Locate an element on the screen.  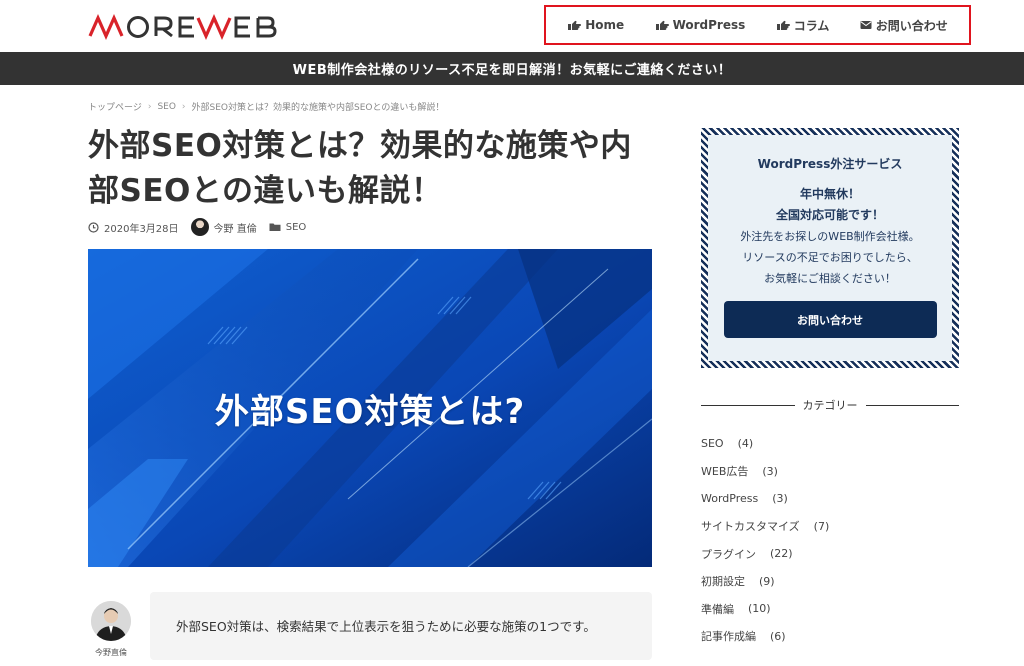
hero-heading: 外部SEO対策とは? is located at coordinates (370, 411).